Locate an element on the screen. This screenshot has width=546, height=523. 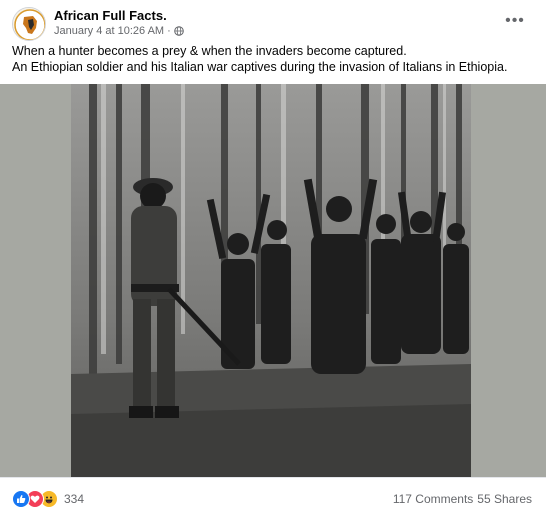
page-avatar is located at coordinates (29, 24).